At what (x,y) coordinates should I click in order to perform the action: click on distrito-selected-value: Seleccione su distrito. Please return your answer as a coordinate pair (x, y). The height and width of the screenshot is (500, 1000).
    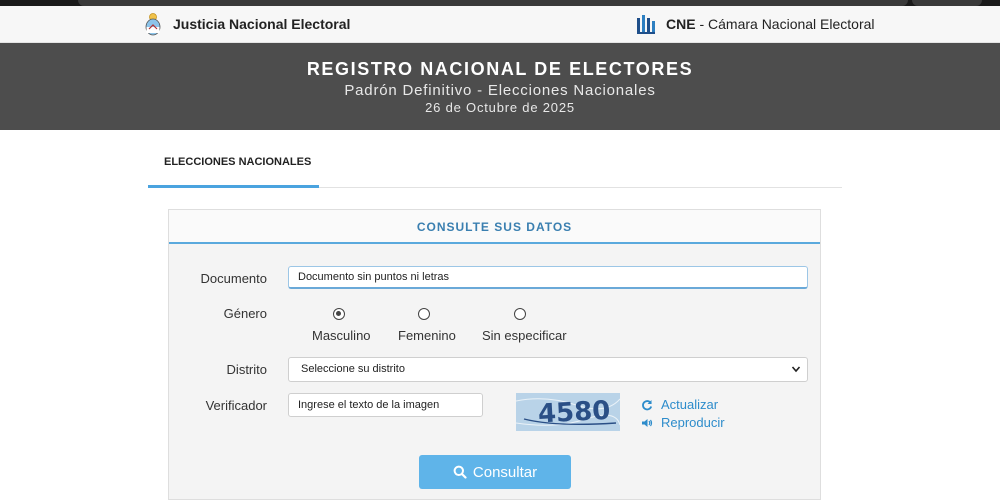
    Looking at the image, I should click on (353, 369).